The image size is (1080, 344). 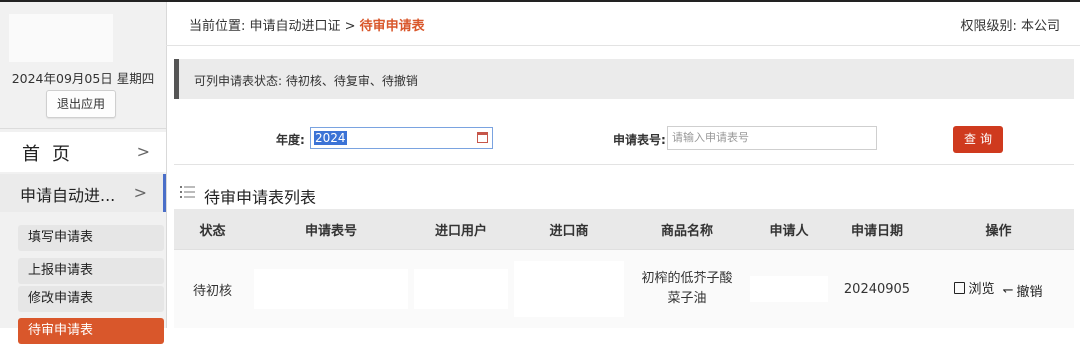 What do you see at coordinates (981, 290) in the screenshot?
I see `browse-label: 浏览` at bounding box center [981, 290].